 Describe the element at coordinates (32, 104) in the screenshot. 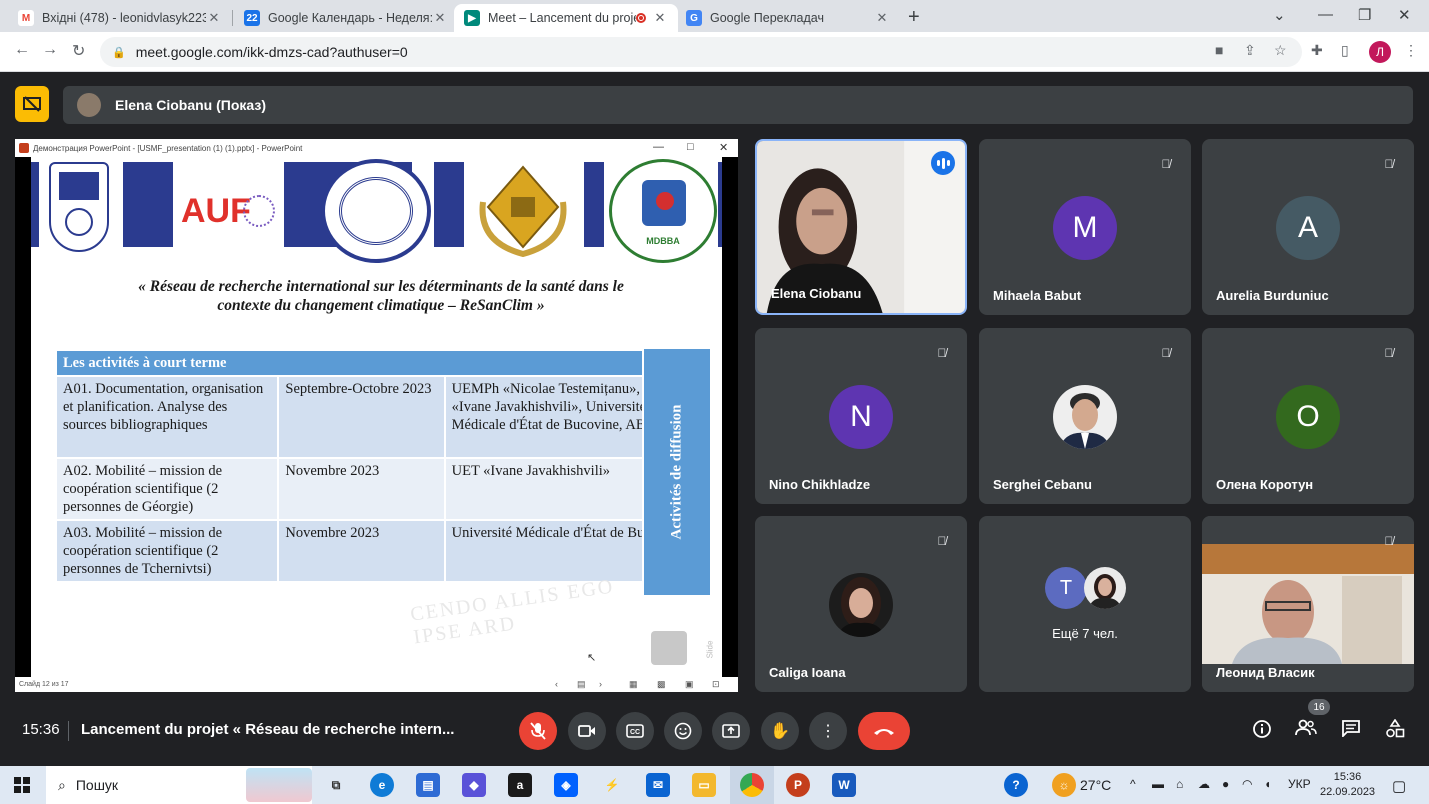

I see `stop-presenting-button` at that location.